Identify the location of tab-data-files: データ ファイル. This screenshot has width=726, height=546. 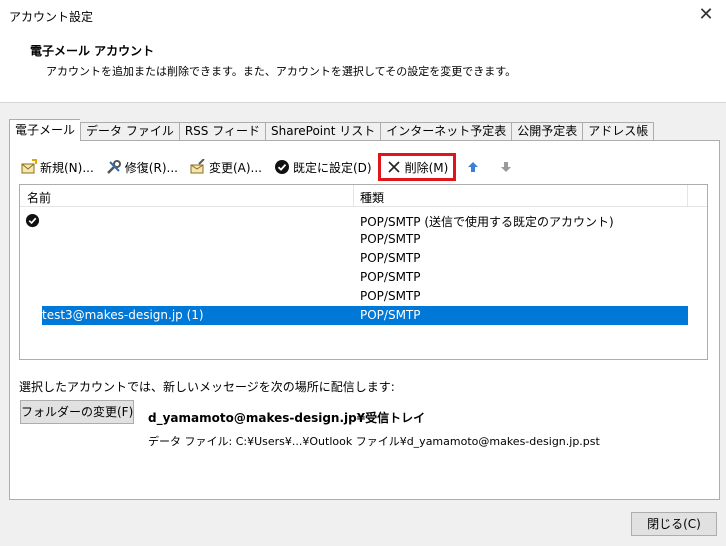
(129, 131).